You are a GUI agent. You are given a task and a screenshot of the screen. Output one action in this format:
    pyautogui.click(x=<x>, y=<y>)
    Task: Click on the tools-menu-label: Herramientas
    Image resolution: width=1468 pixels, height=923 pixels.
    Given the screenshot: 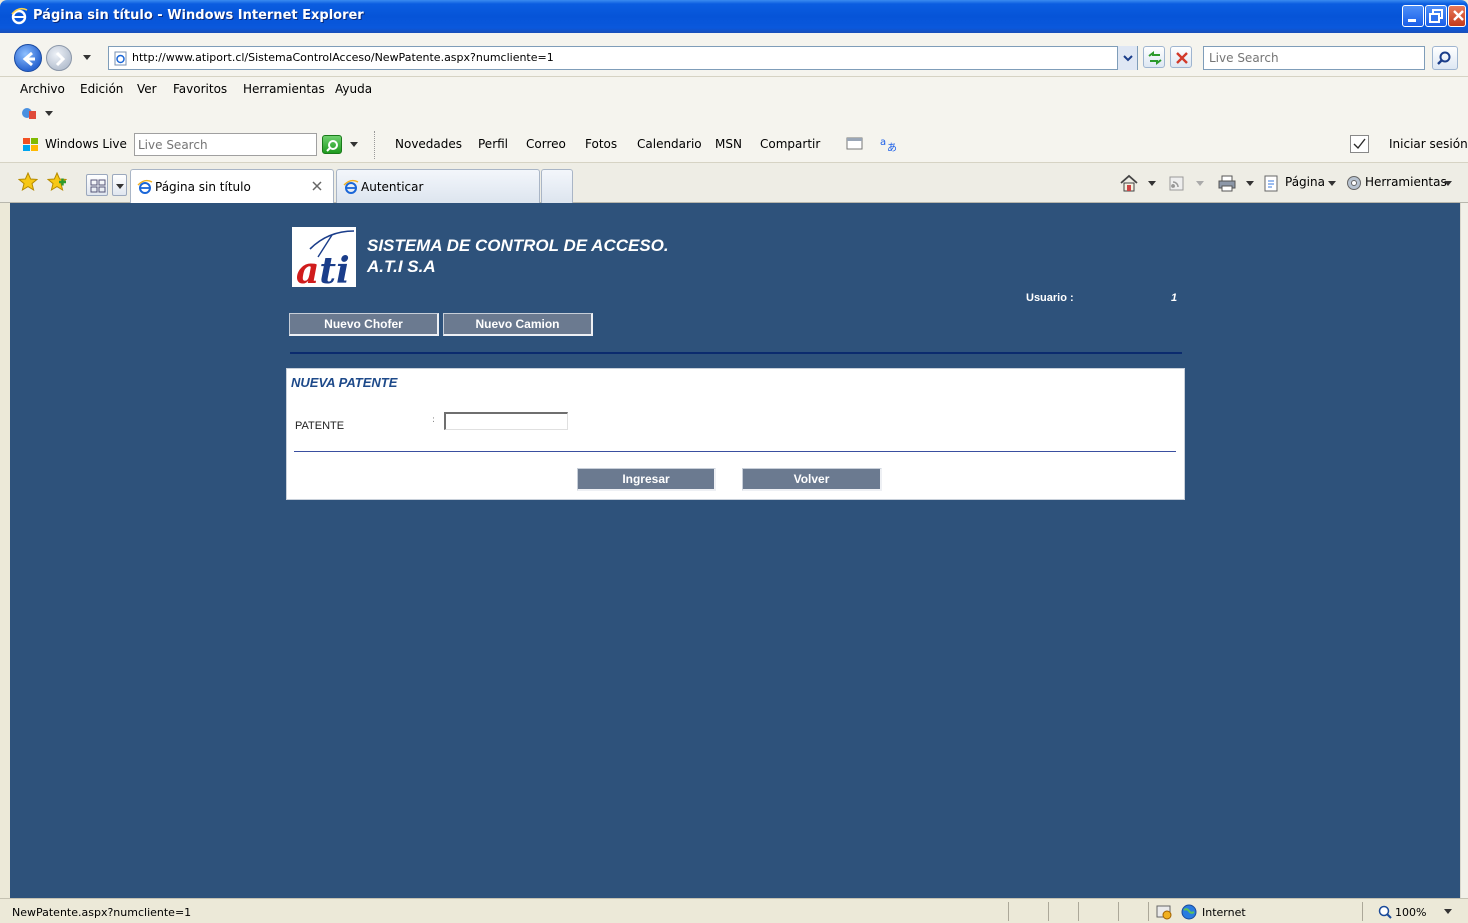 What is the action you would take?
    pyautogui.click(x=1406, y=182)
    